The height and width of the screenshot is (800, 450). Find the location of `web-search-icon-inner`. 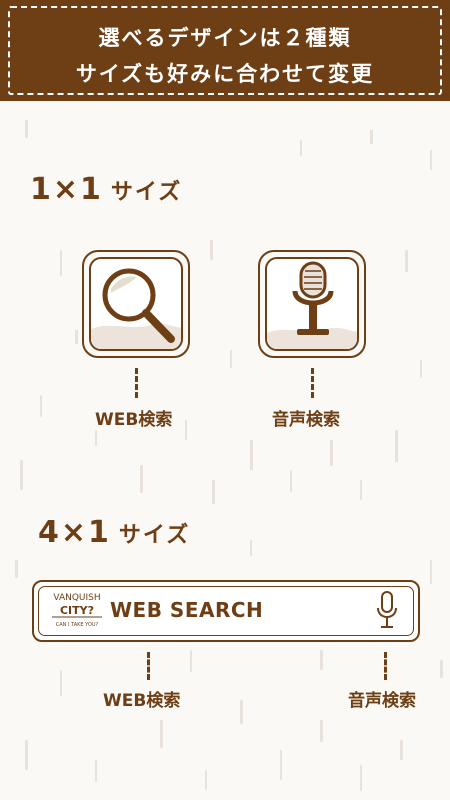

web-search-icon-inner is located at coordinates (136, 304).